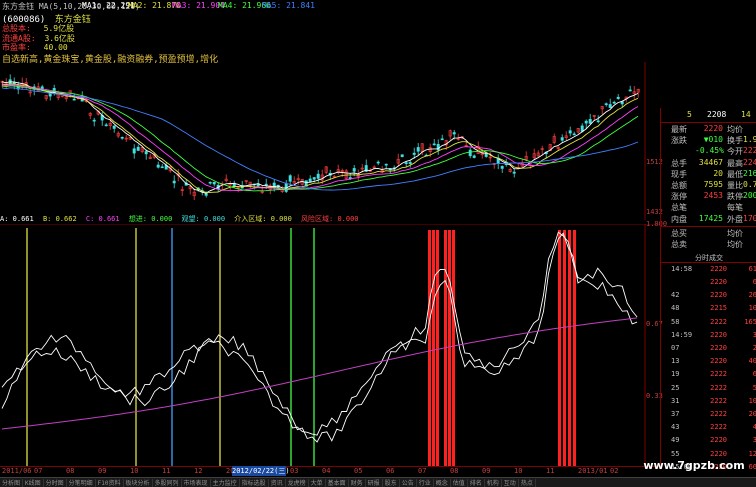 The image size is (756, 487). Describe the element at coordinates (749, 162) in the screenshot. I see `quote-v2: 2240` at that location.